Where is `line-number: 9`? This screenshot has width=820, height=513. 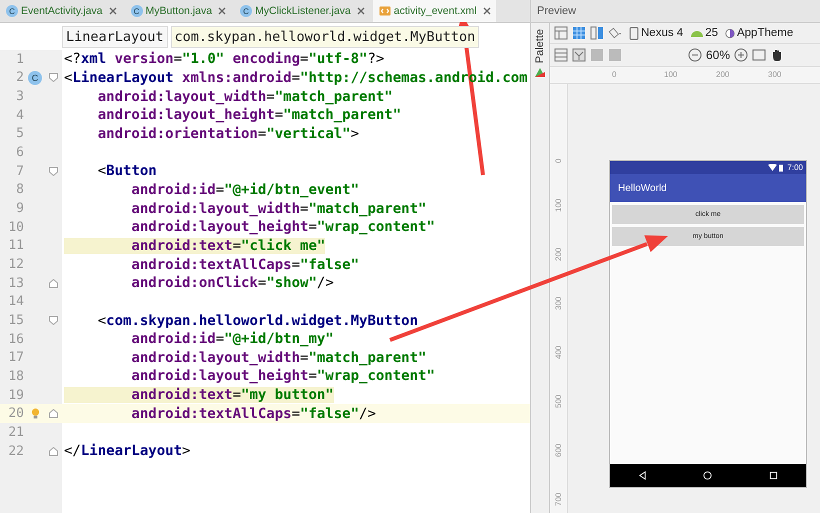 line-number: 9 is located at coordinates (19, 208).